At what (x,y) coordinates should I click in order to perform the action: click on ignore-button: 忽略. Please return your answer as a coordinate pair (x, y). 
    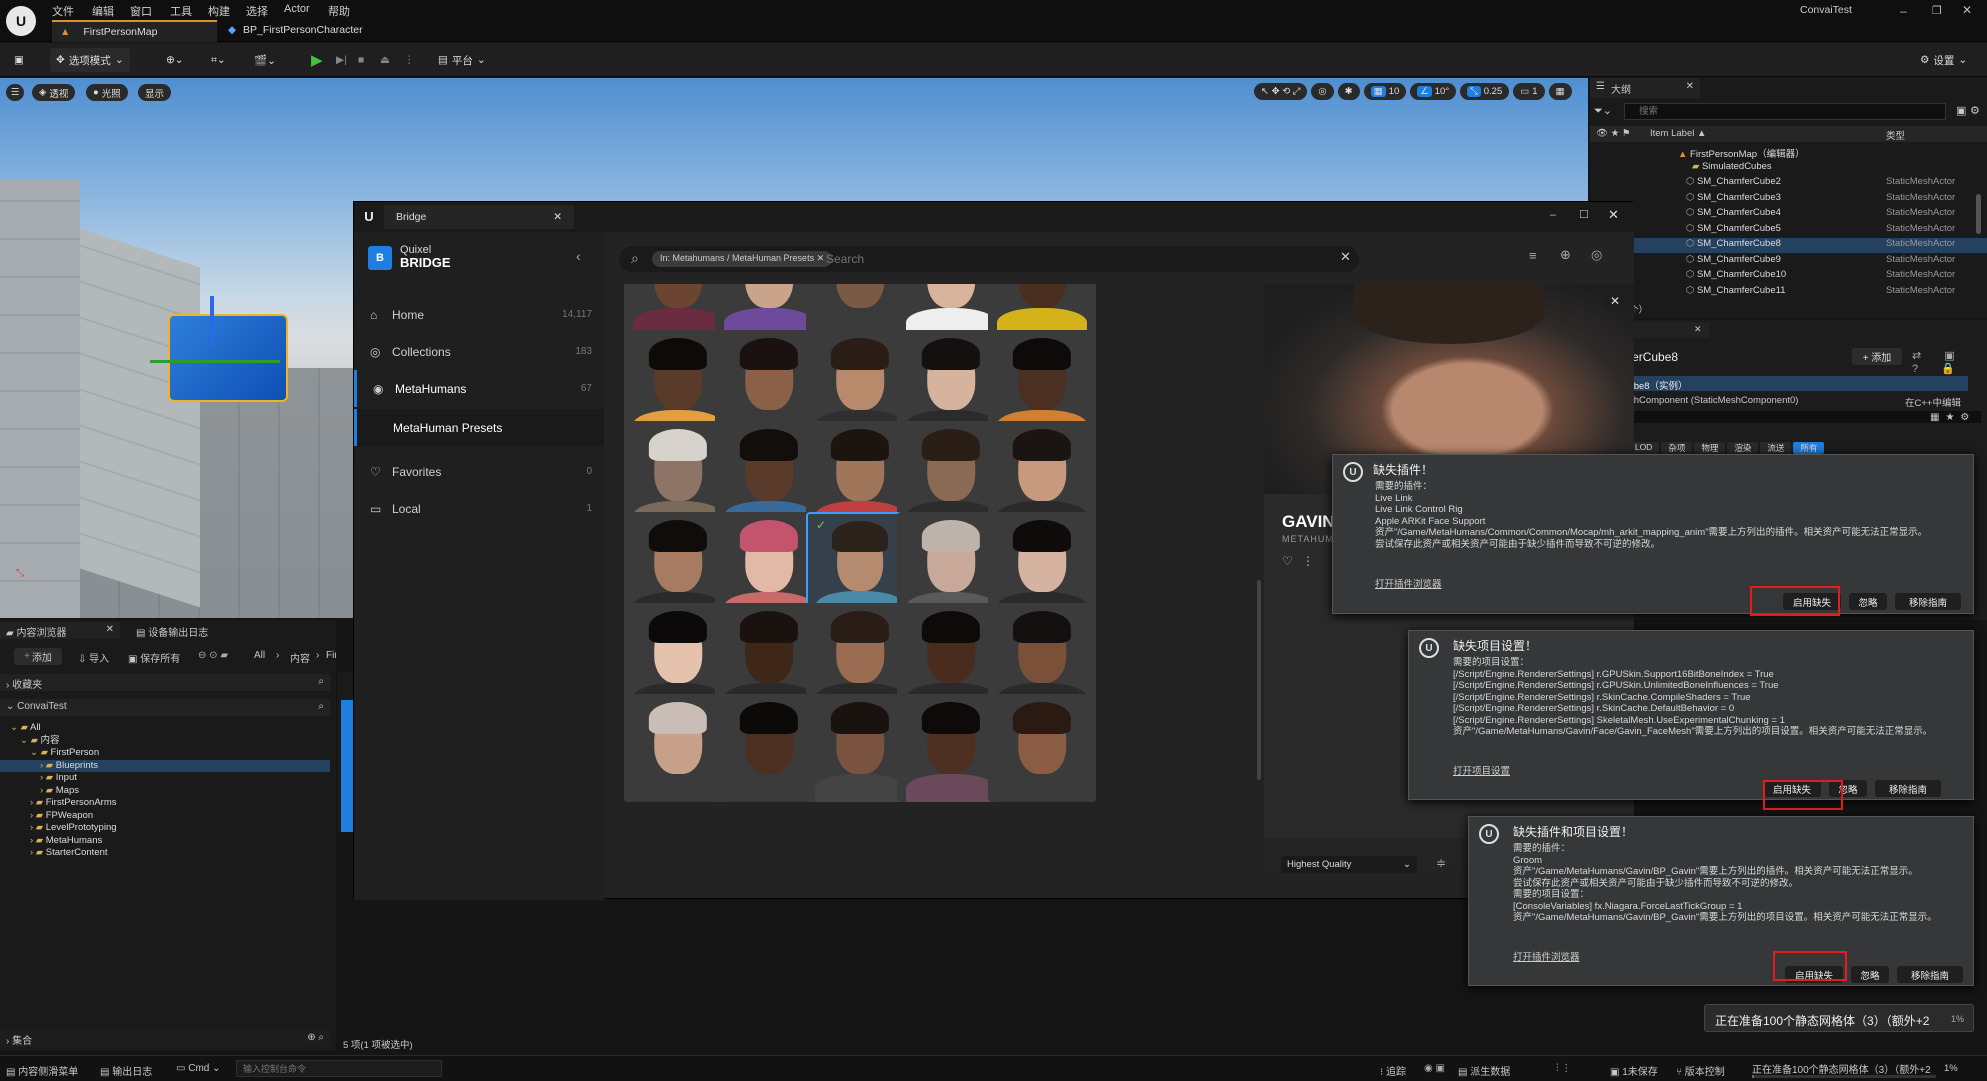
    Looking at the image, I should click on (1870, 974).